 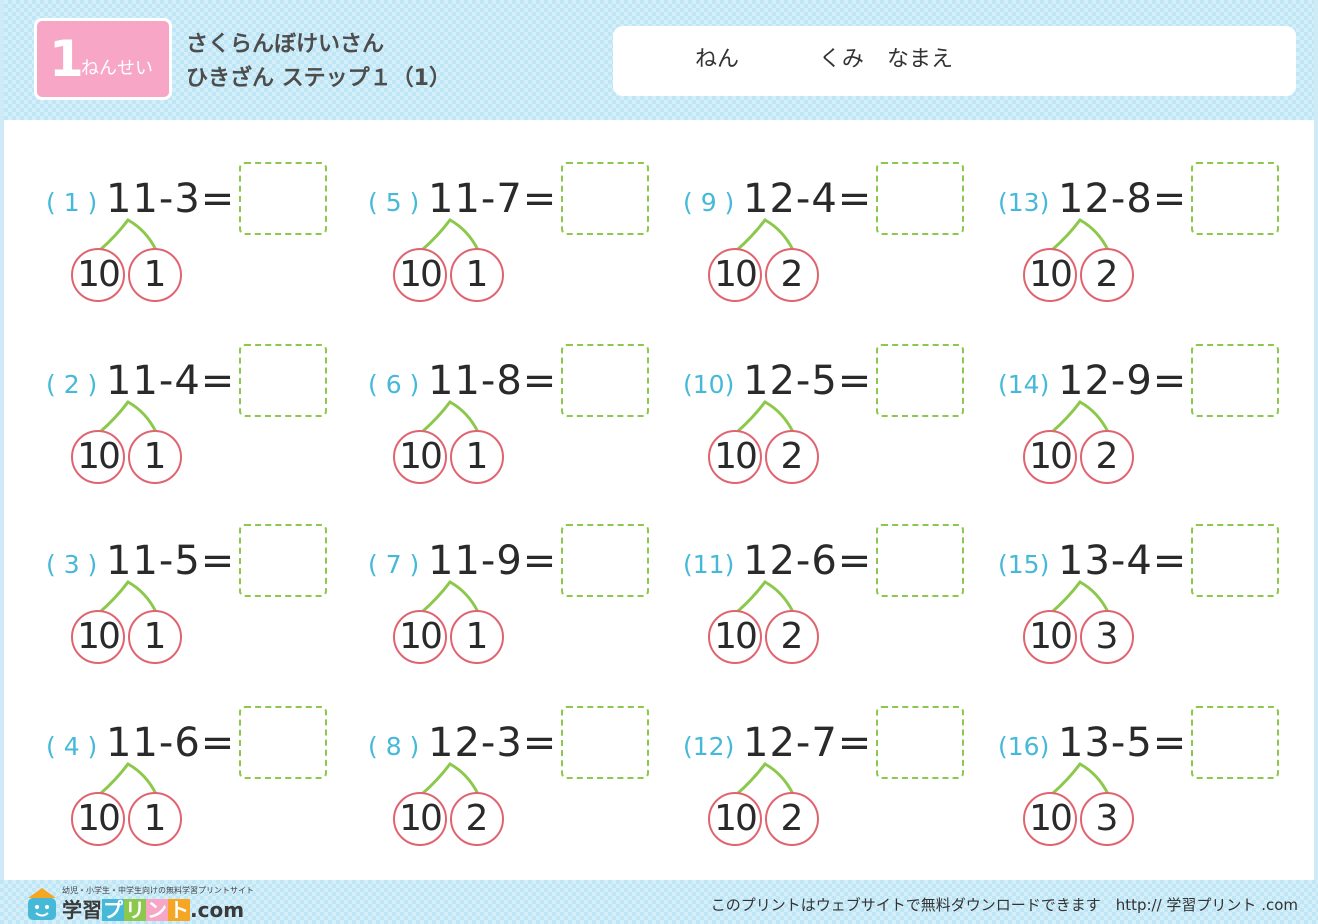 I want to click on logo-kana-pu: プ, so click(x=113, y=910).